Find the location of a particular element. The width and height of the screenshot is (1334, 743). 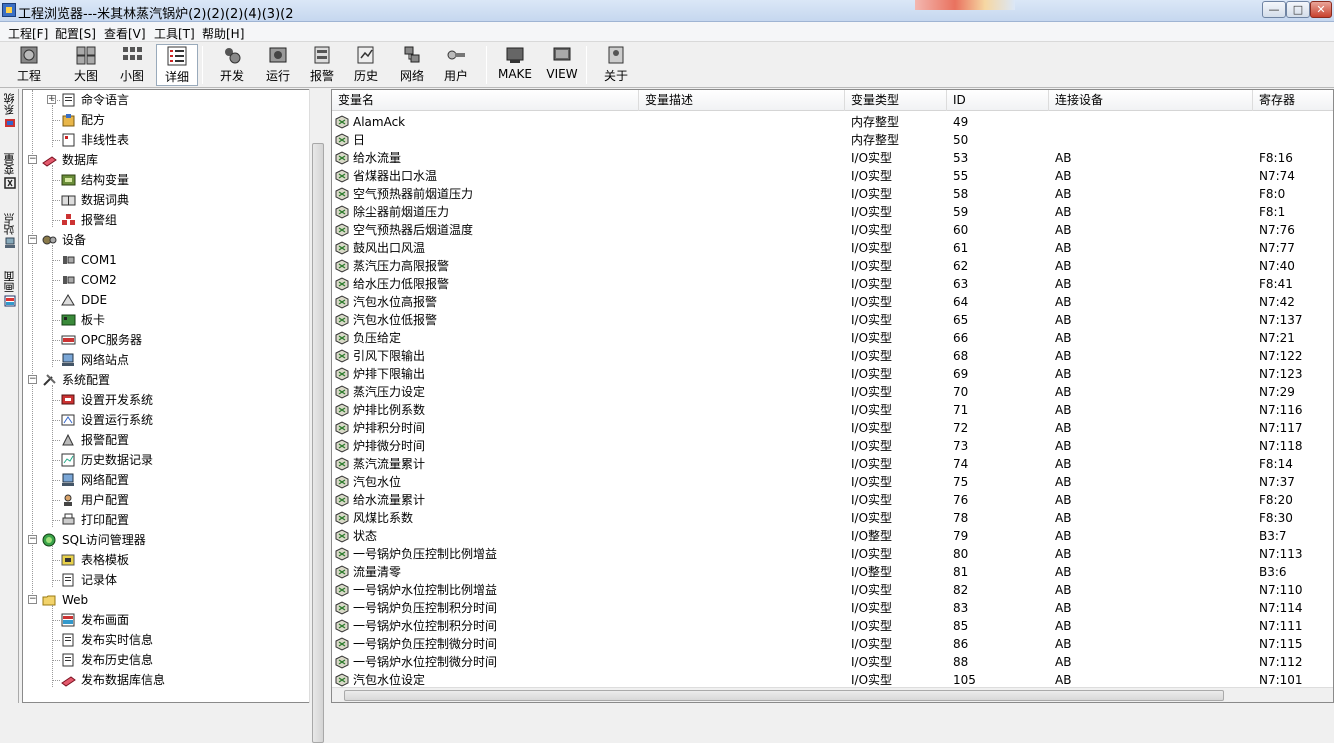

table-row: 炉排积分时间 I/O实型 72 AB N7:117 is located at coordinates (832, 428).